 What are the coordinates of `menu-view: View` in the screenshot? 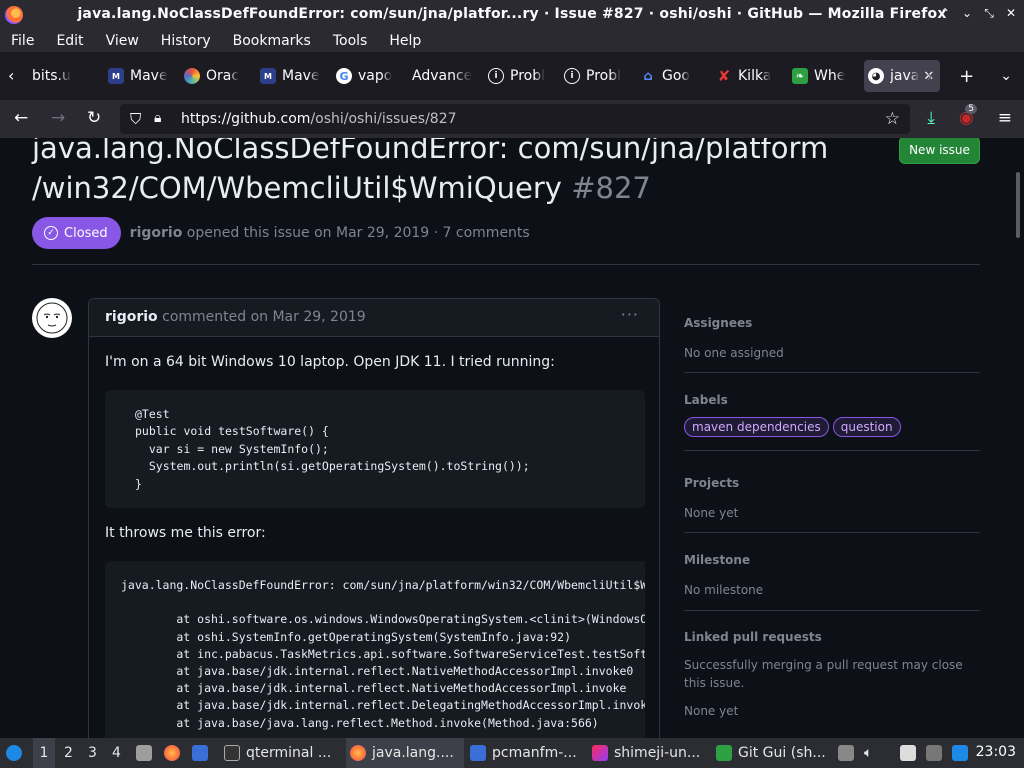 It's located at (122, 41).